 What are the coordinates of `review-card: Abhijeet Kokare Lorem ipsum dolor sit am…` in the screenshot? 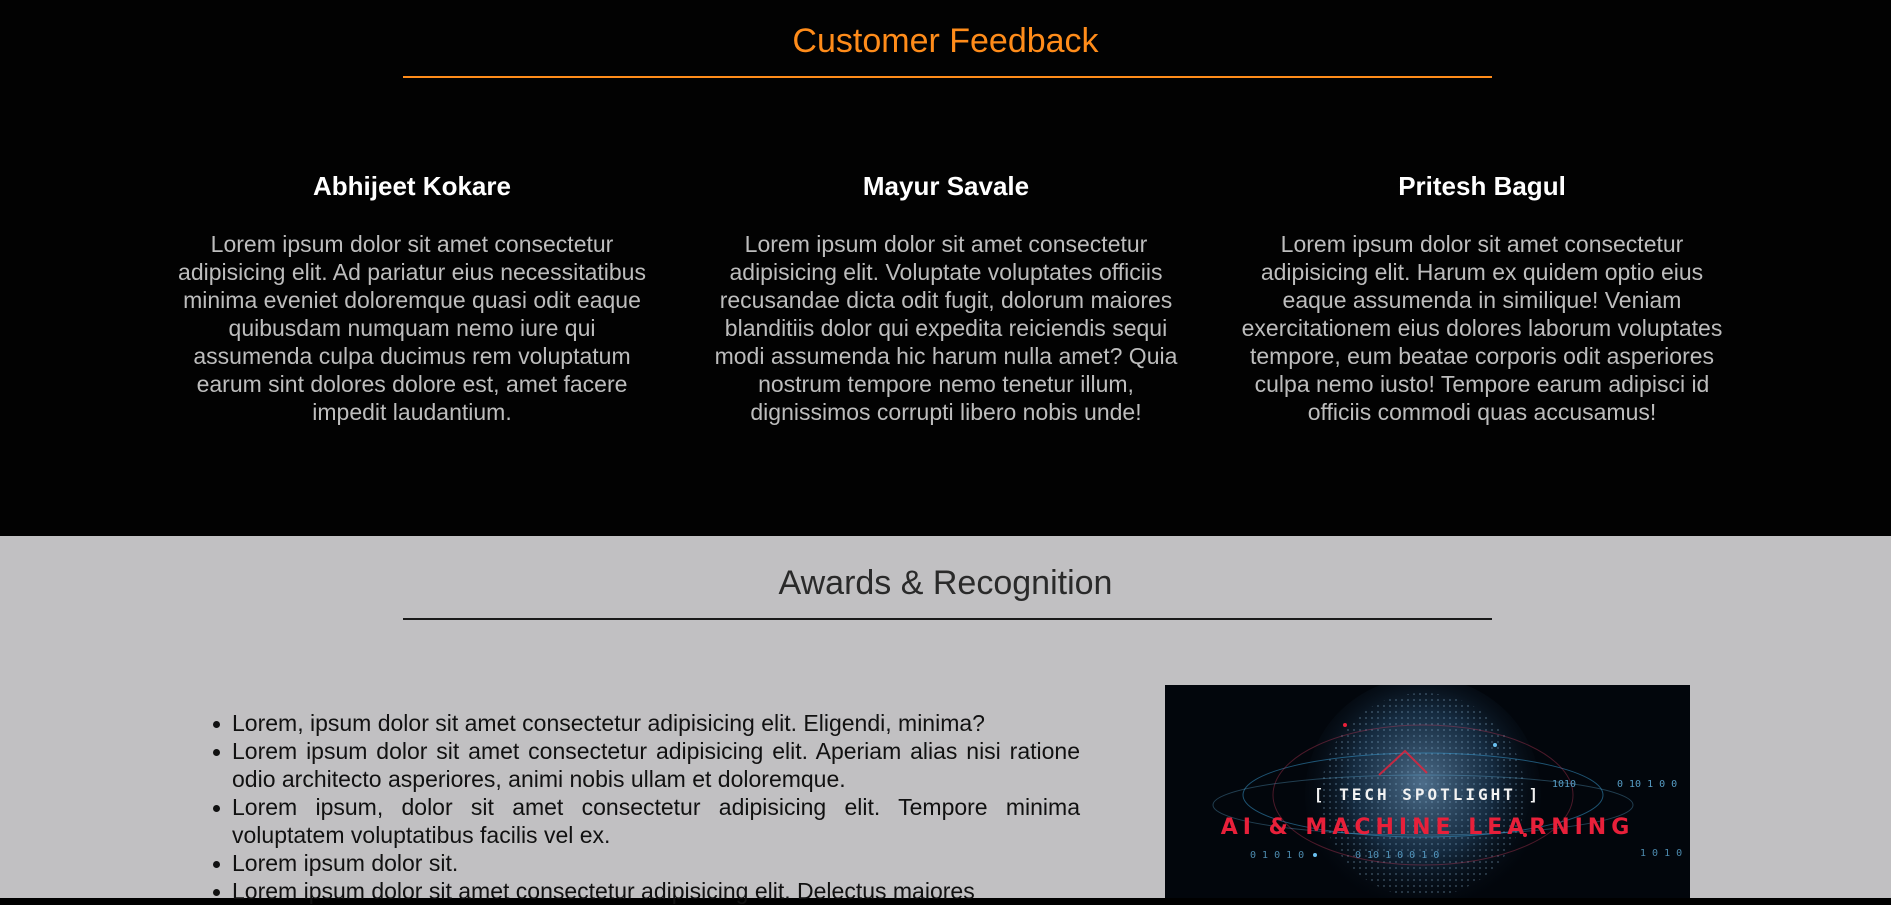 It's located at (412, 297).